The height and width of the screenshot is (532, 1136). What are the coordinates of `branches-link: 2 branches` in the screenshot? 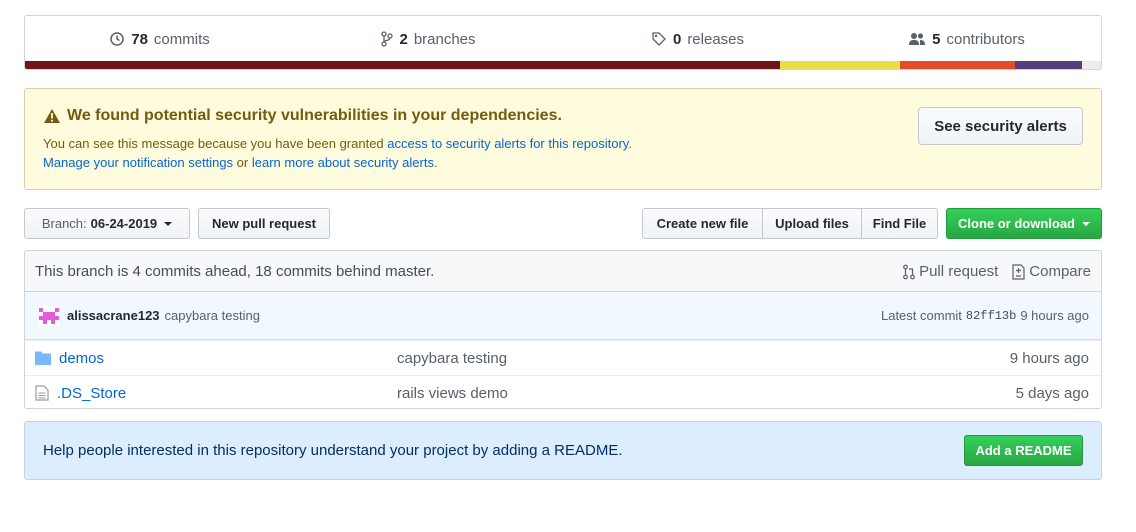 It's located at (428, 39).